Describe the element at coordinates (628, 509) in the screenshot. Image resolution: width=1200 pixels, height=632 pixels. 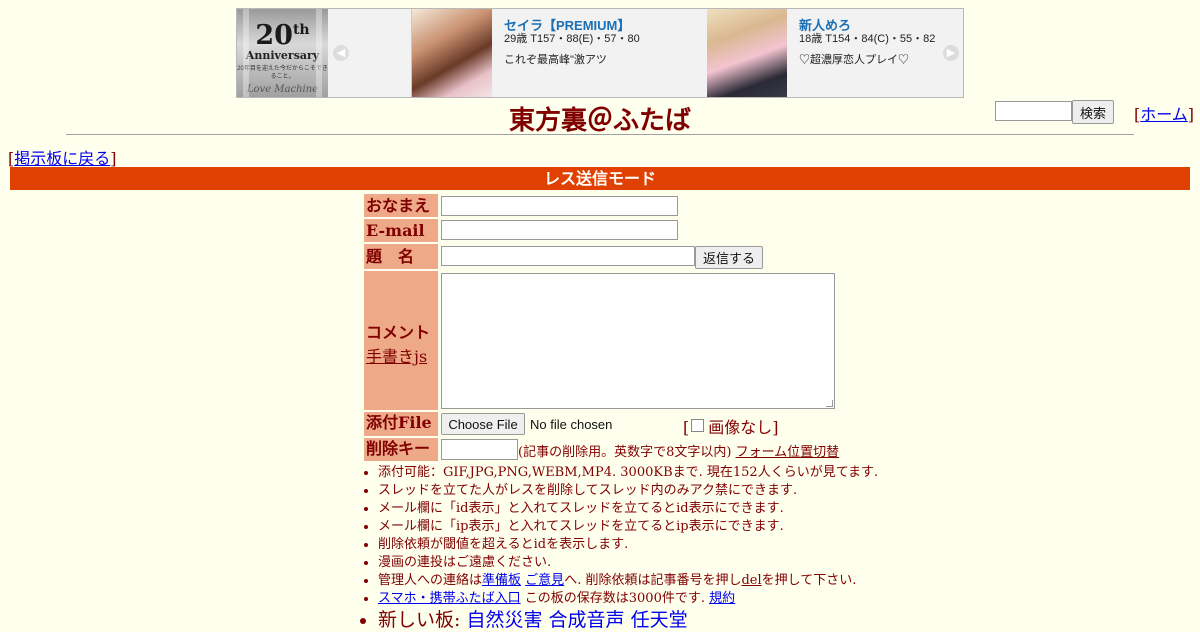
I see `list-item: メール欄に「id表示」と入れてスレッドを立てるとid表示にできます.` at that location.